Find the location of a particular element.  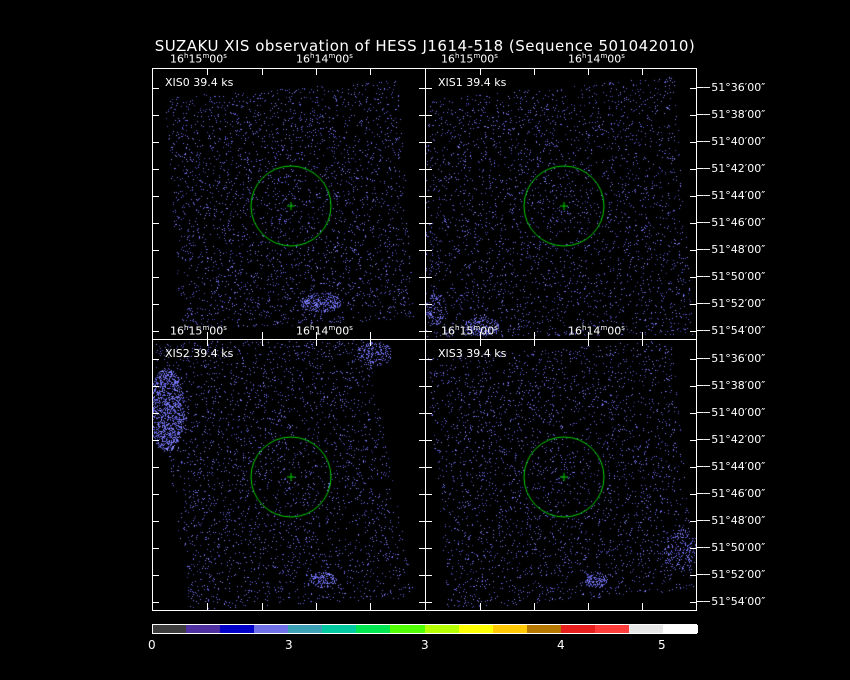

ra-label-top-left-2: 16h14m00s is located at coordinates (324, 59).